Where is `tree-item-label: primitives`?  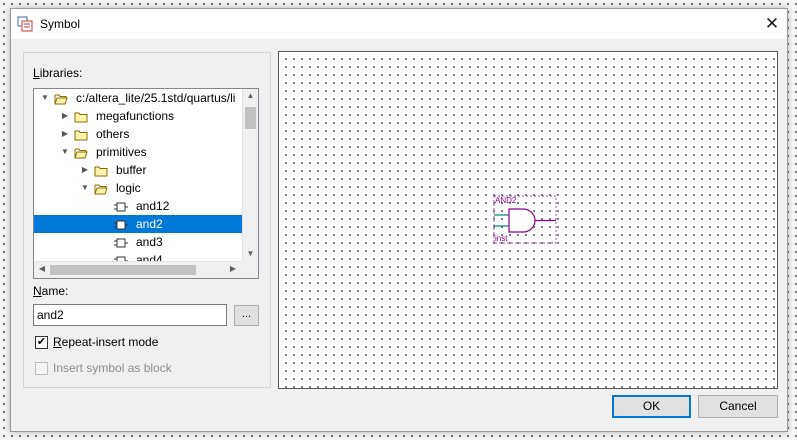 tree-item-label: primitives is located at coordinates (121, 152).